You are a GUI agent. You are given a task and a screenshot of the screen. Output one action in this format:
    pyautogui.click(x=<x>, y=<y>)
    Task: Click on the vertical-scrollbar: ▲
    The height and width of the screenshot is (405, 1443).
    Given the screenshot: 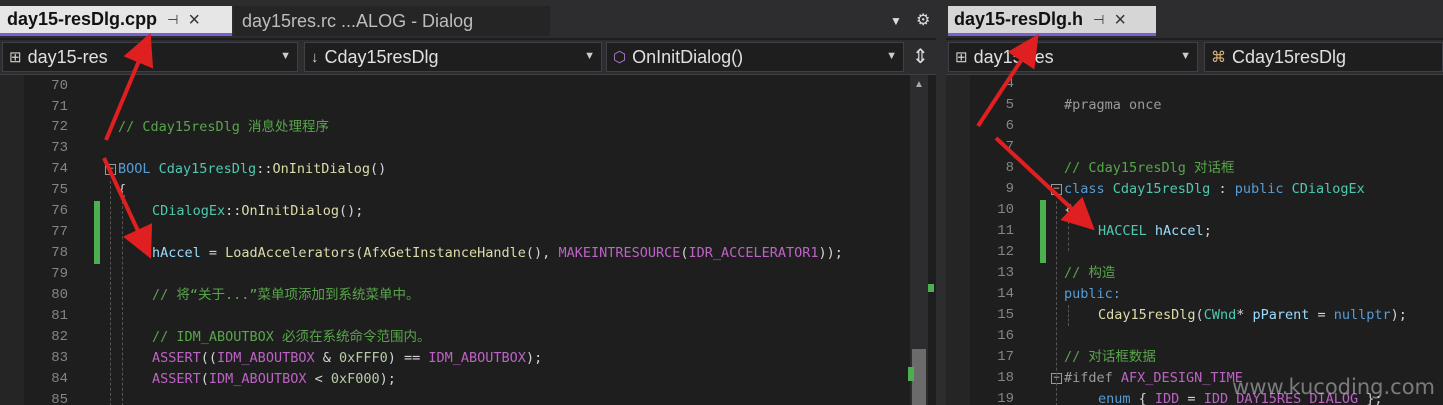 What is the action you would take?
    pyautogui.click(x=921, y=240)
    